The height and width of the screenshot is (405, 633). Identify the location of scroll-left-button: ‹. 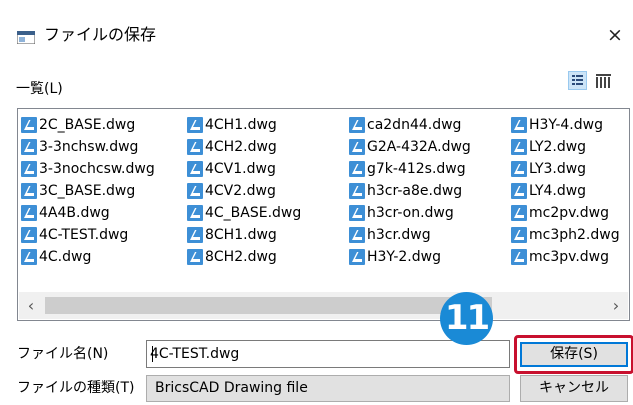
(31, 305).